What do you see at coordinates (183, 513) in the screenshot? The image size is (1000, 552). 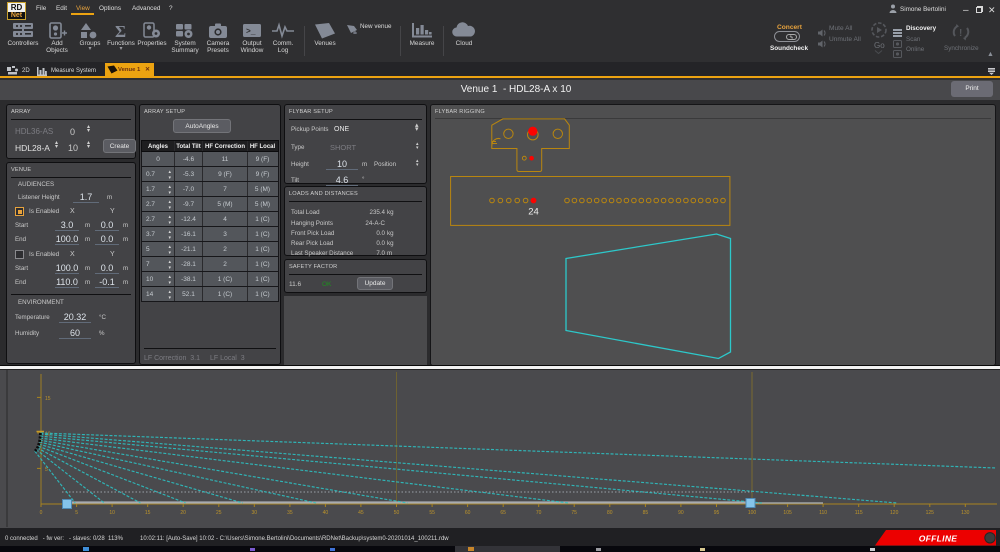 I see `svg-text: 20` at bounding box center [183, 513].